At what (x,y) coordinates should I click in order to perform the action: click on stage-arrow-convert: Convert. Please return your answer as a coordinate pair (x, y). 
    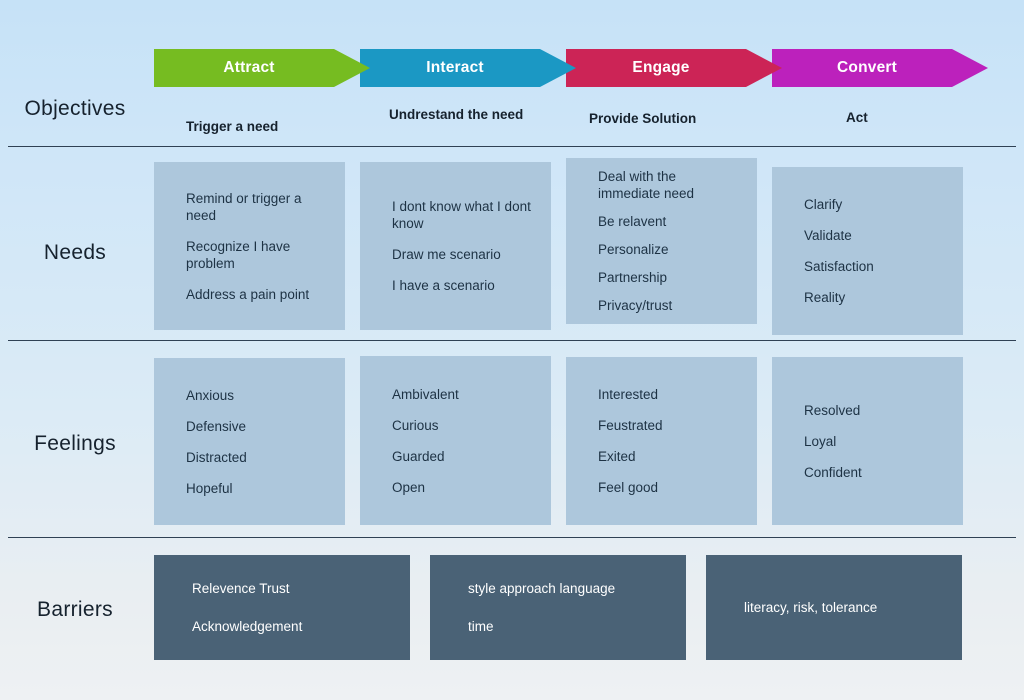
    Looking at the image, I should click on (880, 68).